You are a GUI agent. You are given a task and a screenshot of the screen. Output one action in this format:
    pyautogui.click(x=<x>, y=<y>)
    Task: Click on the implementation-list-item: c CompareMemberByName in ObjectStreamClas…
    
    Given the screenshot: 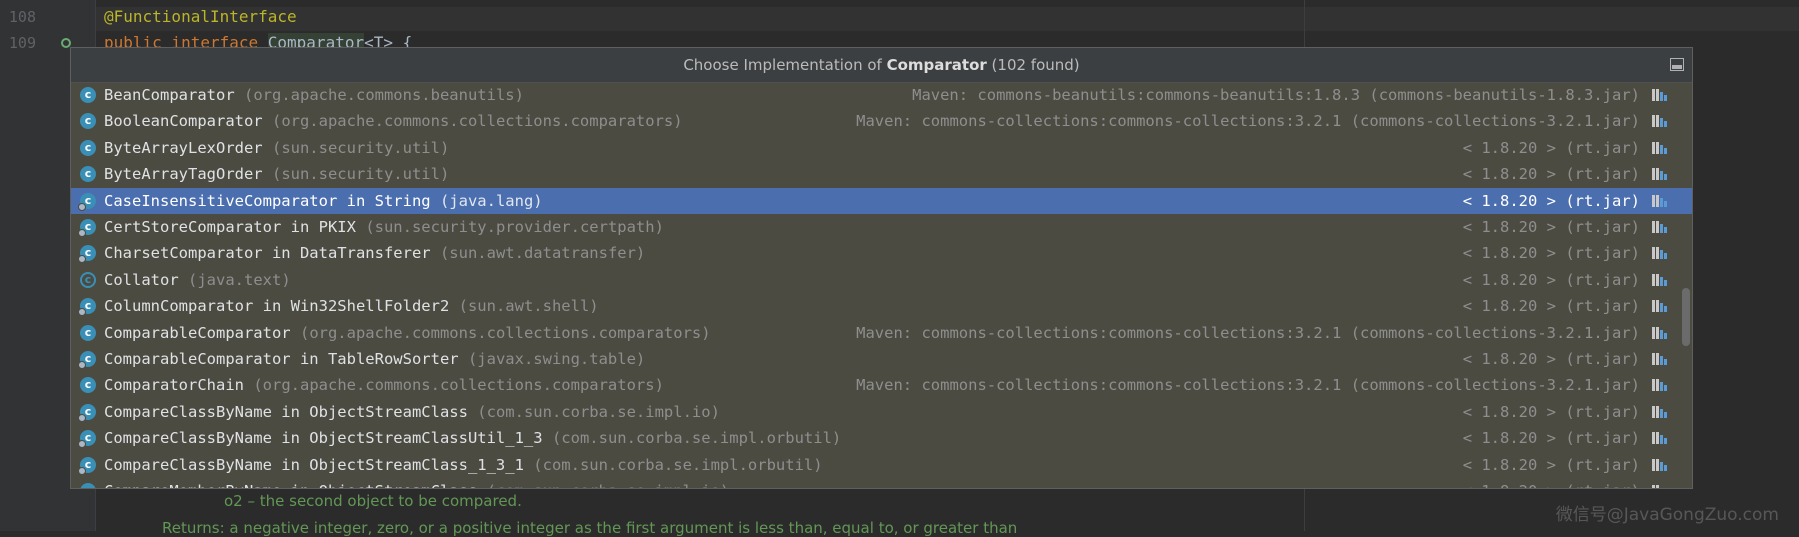 What is the action you would take?
    pyautogui.click(x=881, y=483)
    